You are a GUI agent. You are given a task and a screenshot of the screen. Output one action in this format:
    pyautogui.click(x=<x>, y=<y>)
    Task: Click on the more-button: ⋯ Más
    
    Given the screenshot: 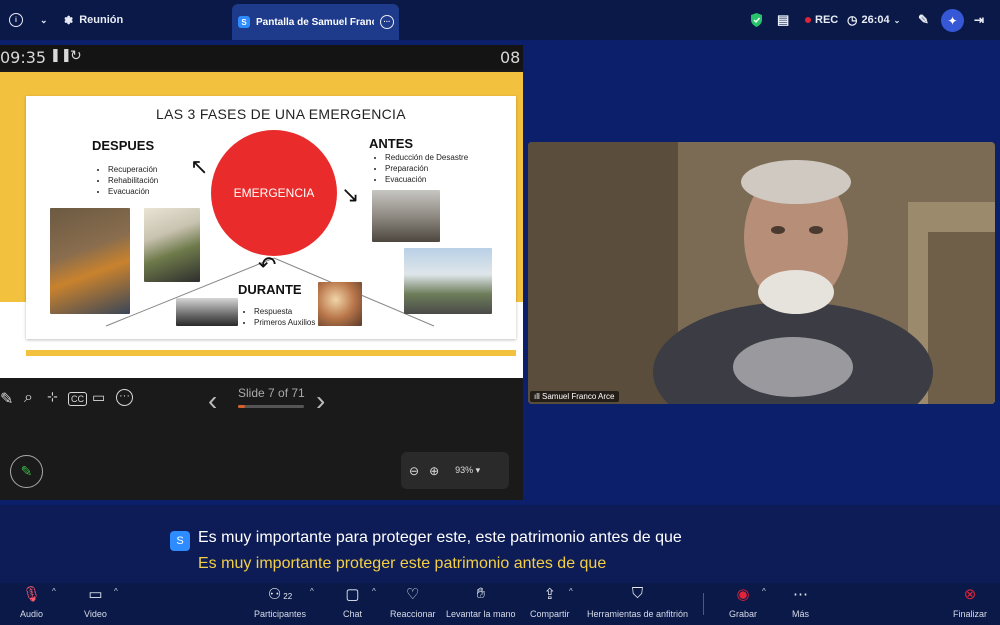 What is the action you would take?
    pyautogui.click(x=800, y=602)
    